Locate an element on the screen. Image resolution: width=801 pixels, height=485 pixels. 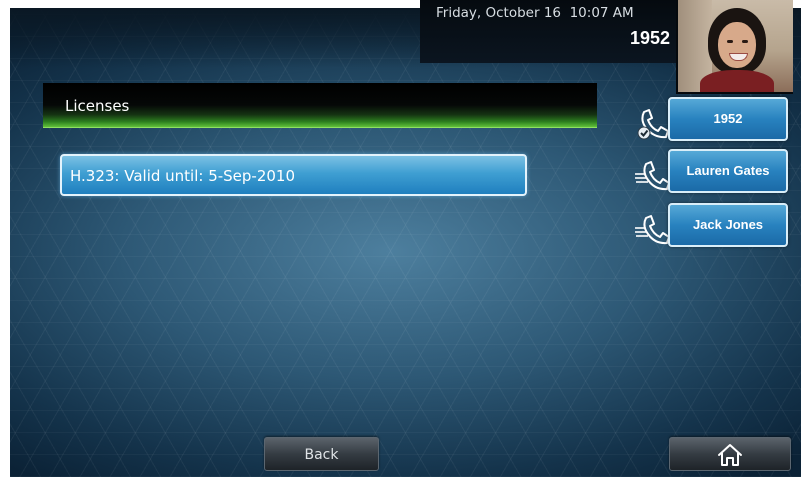
camera-self-view is located at coordinates (734, 47).